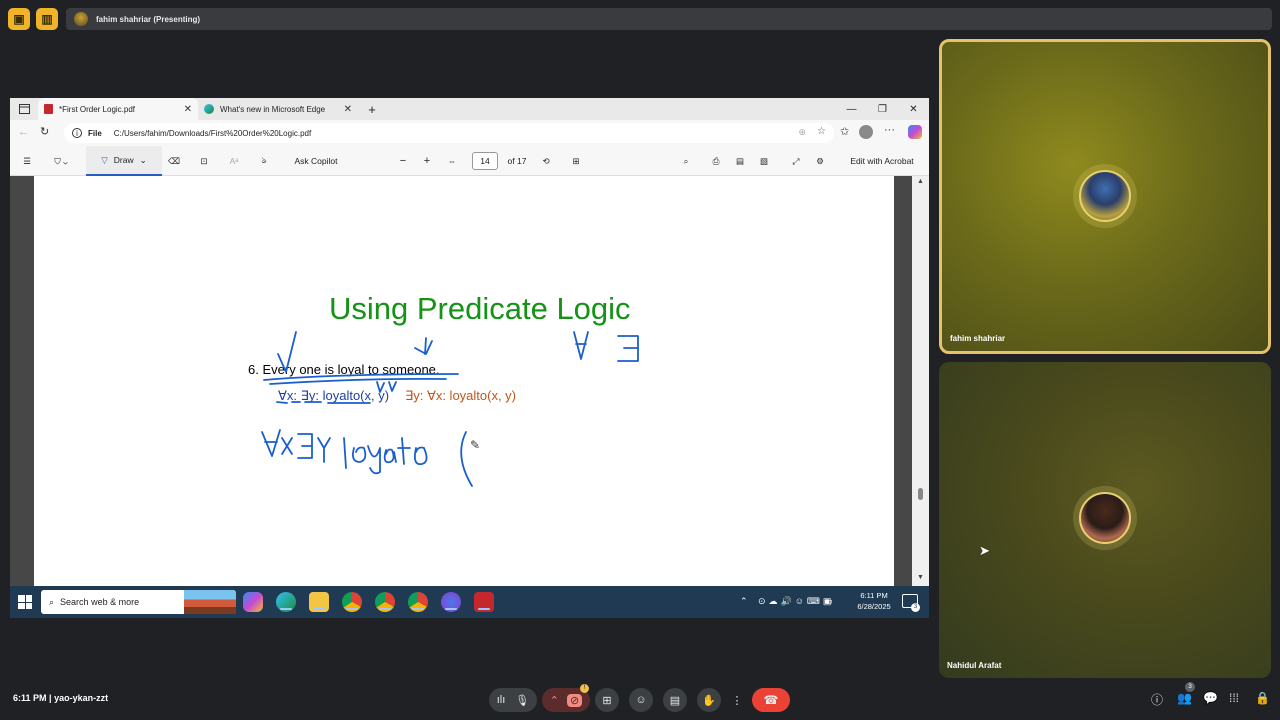  Describe the element at coordinates (264, 161) in the screenshot. I see `read-aloud-icon: ঌ` at that location.